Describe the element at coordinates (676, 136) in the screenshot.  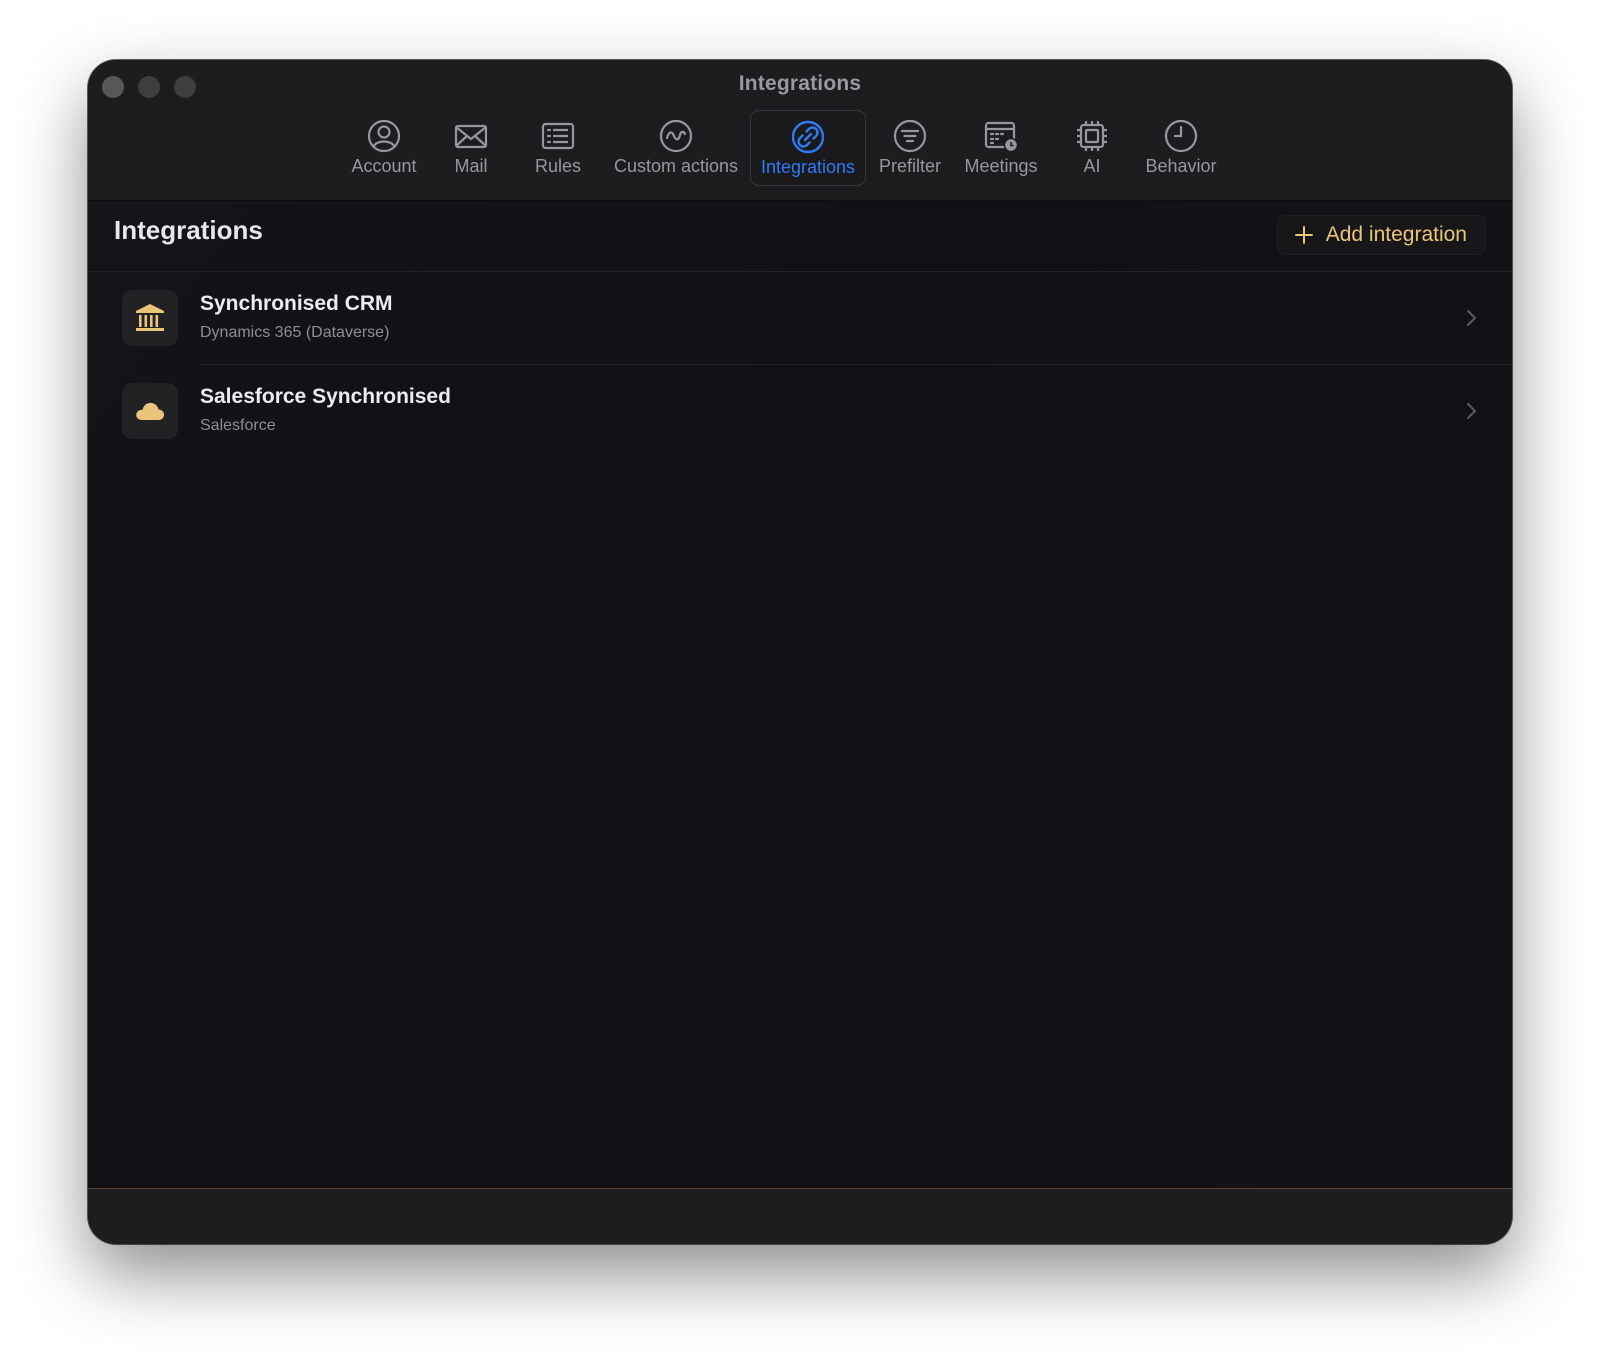
I see `waveform-circle-icon` at that location.